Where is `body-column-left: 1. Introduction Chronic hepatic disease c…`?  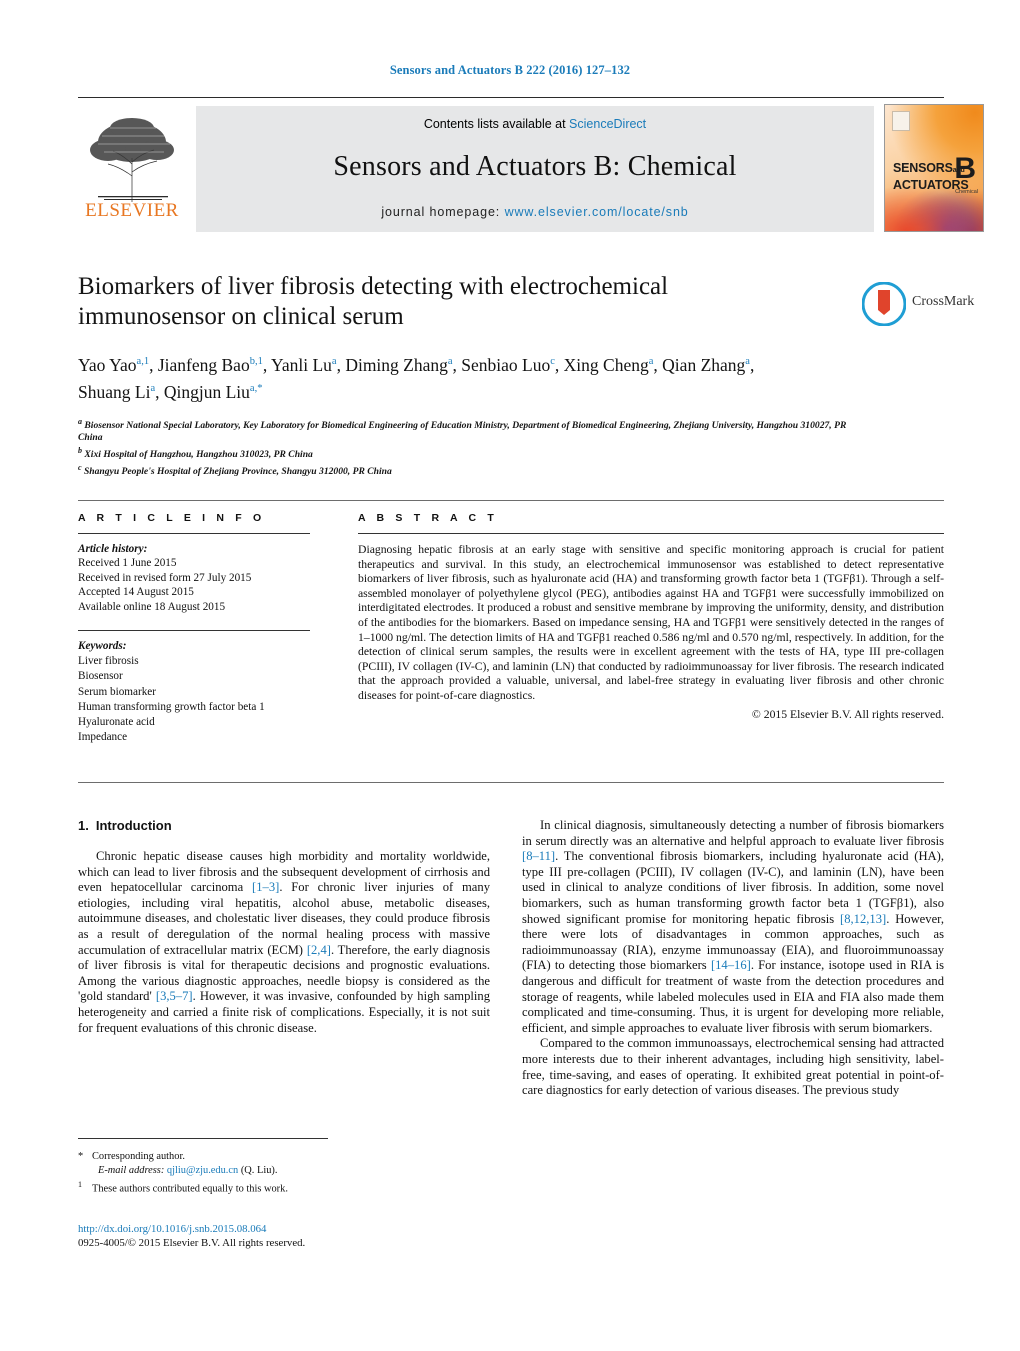 body-column-left: 1. Introduction Chronic hepatic disease c… is located at coordinates (284, 927).